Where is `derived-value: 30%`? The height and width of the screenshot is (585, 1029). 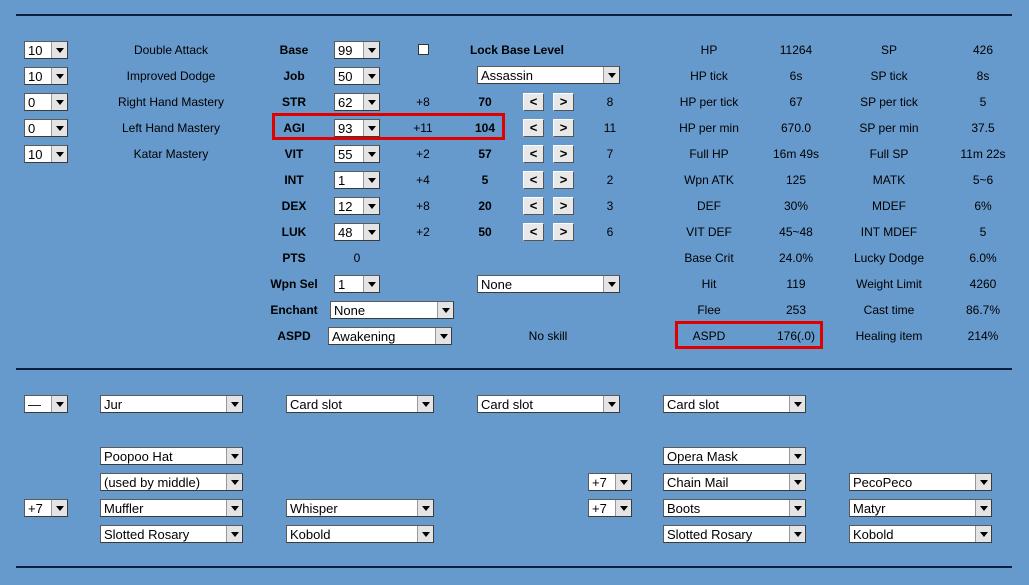
derived-value: 30% is located at coordinates (796, 206).